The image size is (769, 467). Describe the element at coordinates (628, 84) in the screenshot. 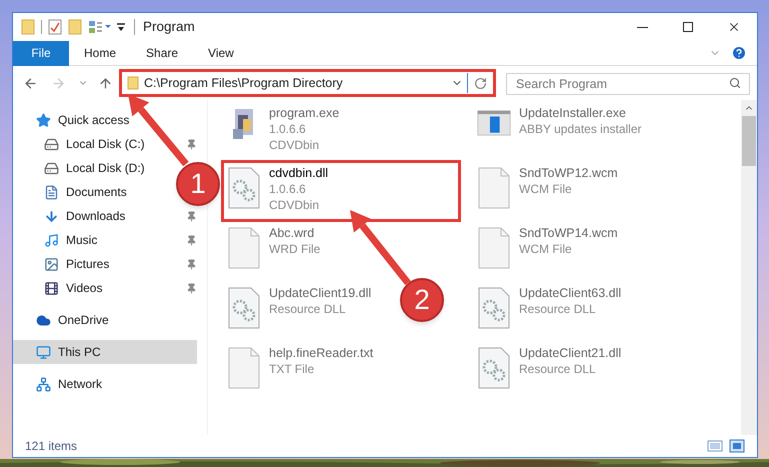

I see `search-field: Search Program` at that location.